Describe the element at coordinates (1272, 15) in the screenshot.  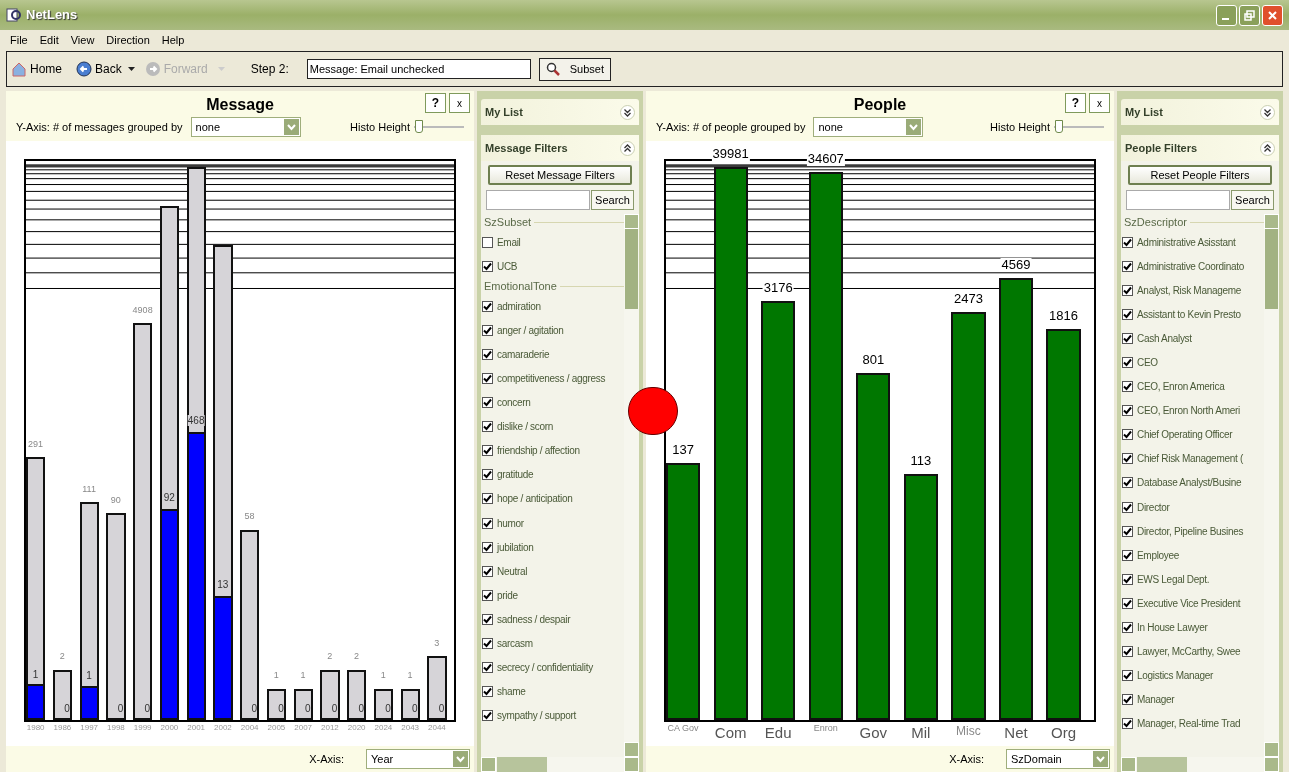
I see `close-button` at that location.